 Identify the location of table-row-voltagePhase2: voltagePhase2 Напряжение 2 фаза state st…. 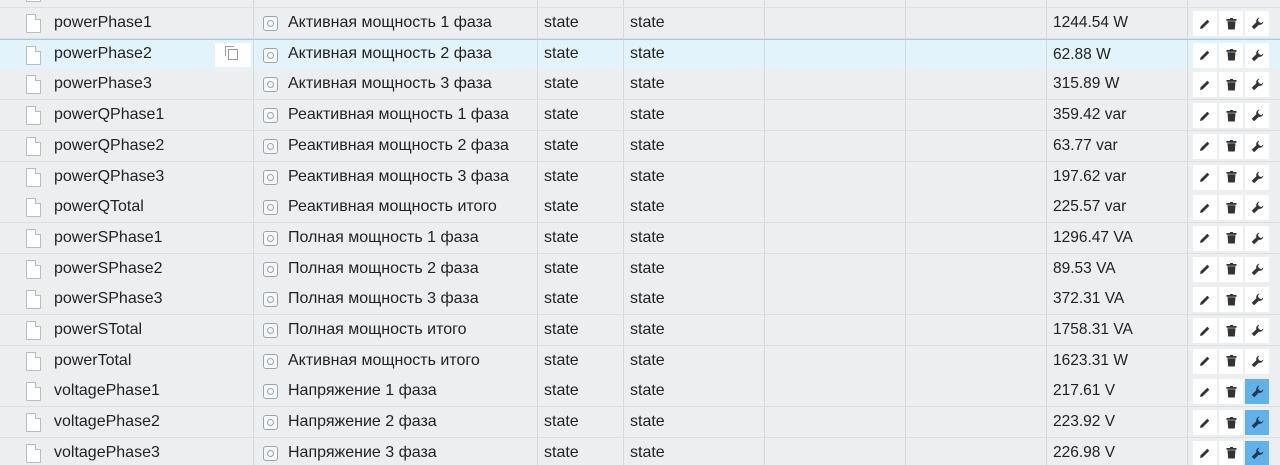
(640, 423).